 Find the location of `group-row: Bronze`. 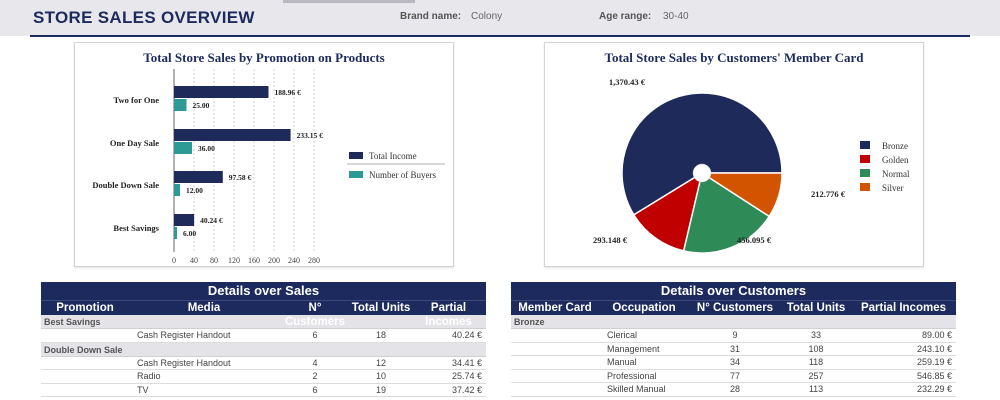

group-row: Bronze is located at coordinates (733, 322).